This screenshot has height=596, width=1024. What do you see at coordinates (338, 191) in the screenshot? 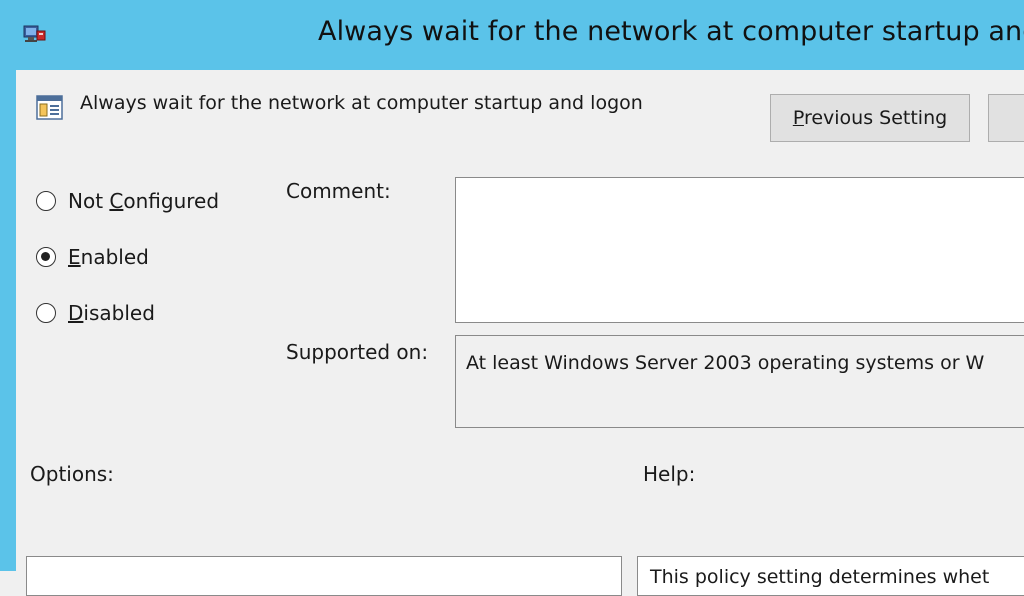
I see `comment-label: Comment:` at bounding box center [338, 191].